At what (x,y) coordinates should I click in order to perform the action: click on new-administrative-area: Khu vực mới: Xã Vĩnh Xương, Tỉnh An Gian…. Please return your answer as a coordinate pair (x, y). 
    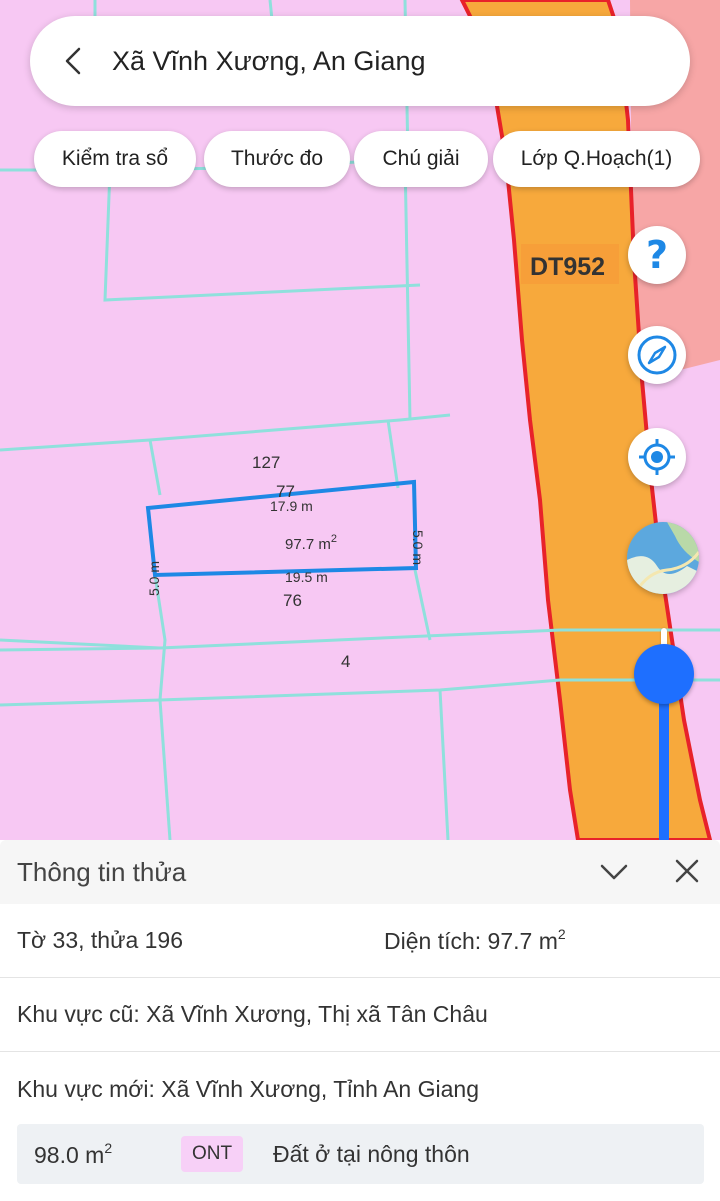
    Looking at the image, I should click on (248, 1088).